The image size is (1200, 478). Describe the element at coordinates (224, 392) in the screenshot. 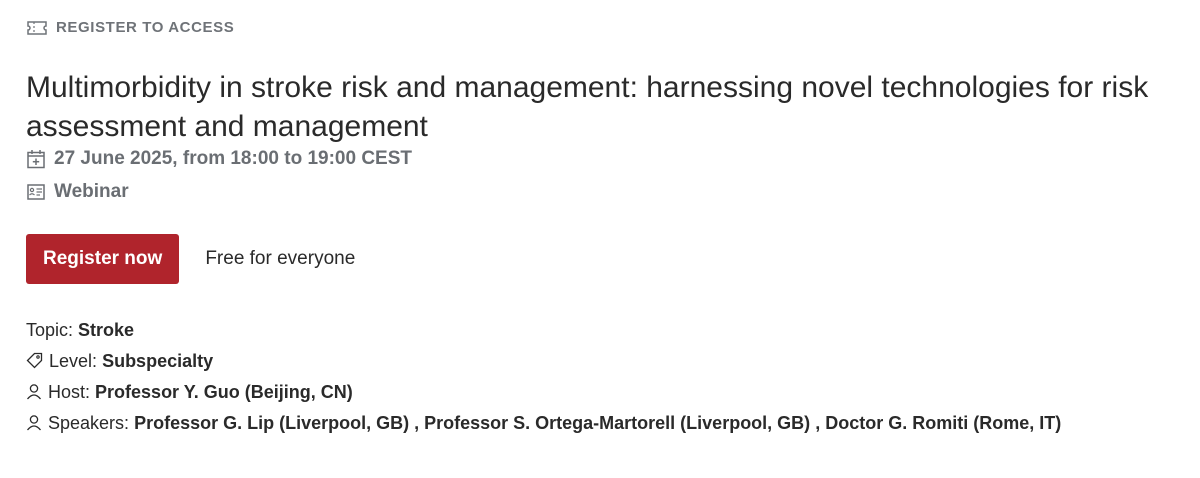

I see `host-value: Professor Y. Guo (Beijing, CN)` at that location.